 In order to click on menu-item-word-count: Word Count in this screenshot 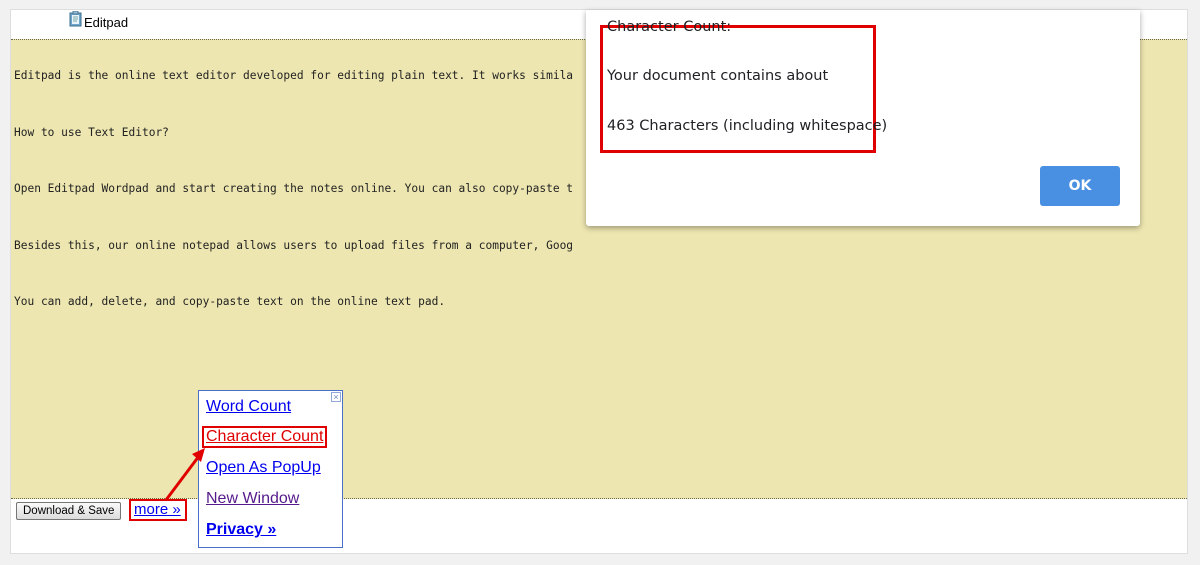, I will do `click(248, 407)`.